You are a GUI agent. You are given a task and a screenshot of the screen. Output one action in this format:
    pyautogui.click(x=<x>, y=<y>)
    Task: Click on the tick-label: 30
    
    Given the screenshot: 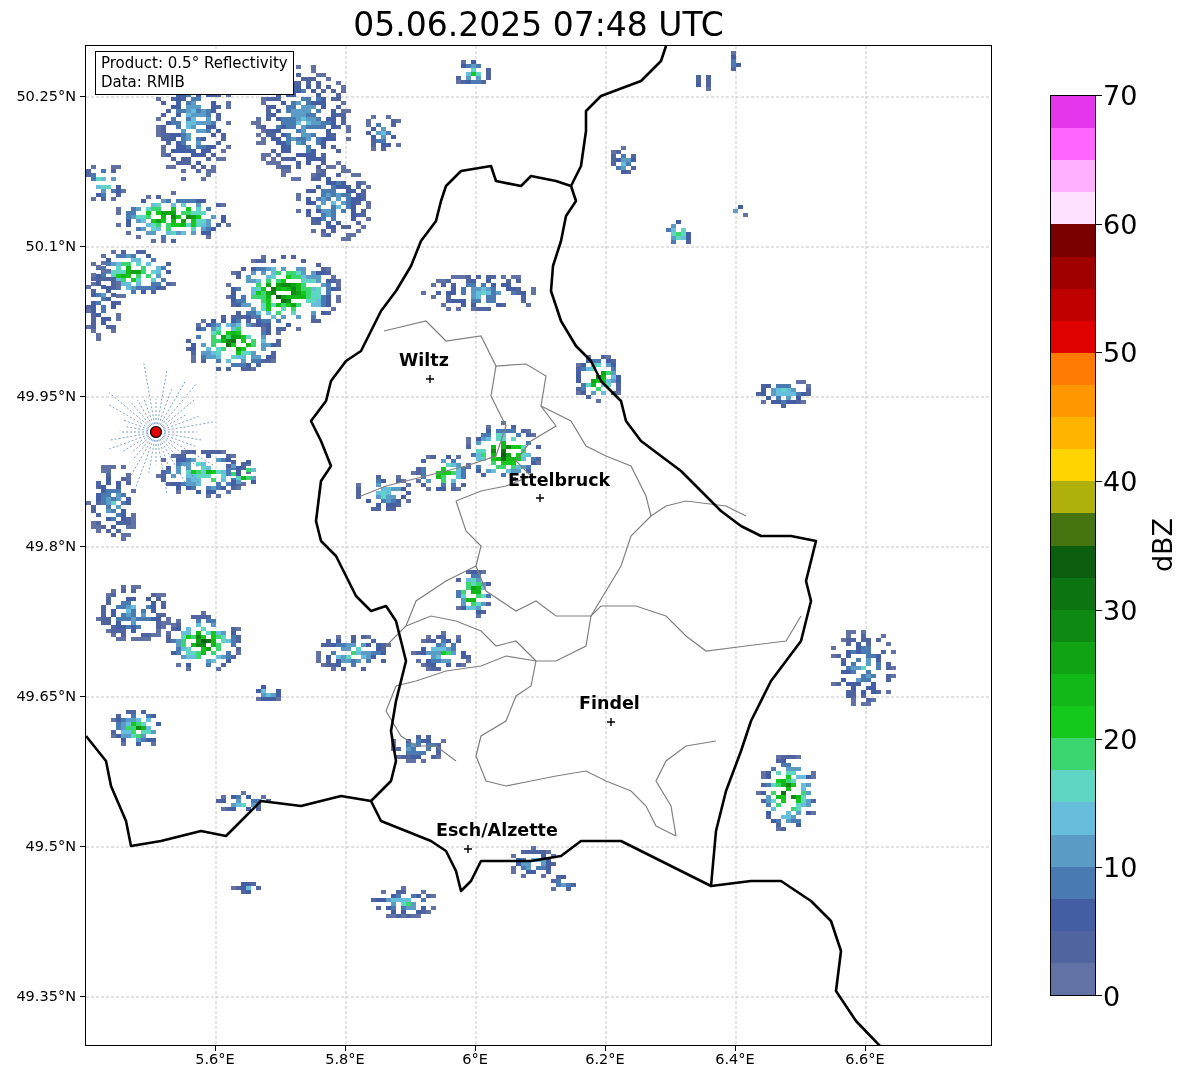 What is the action you would take?
    pyautogui.click(x=1120, y=610)
    